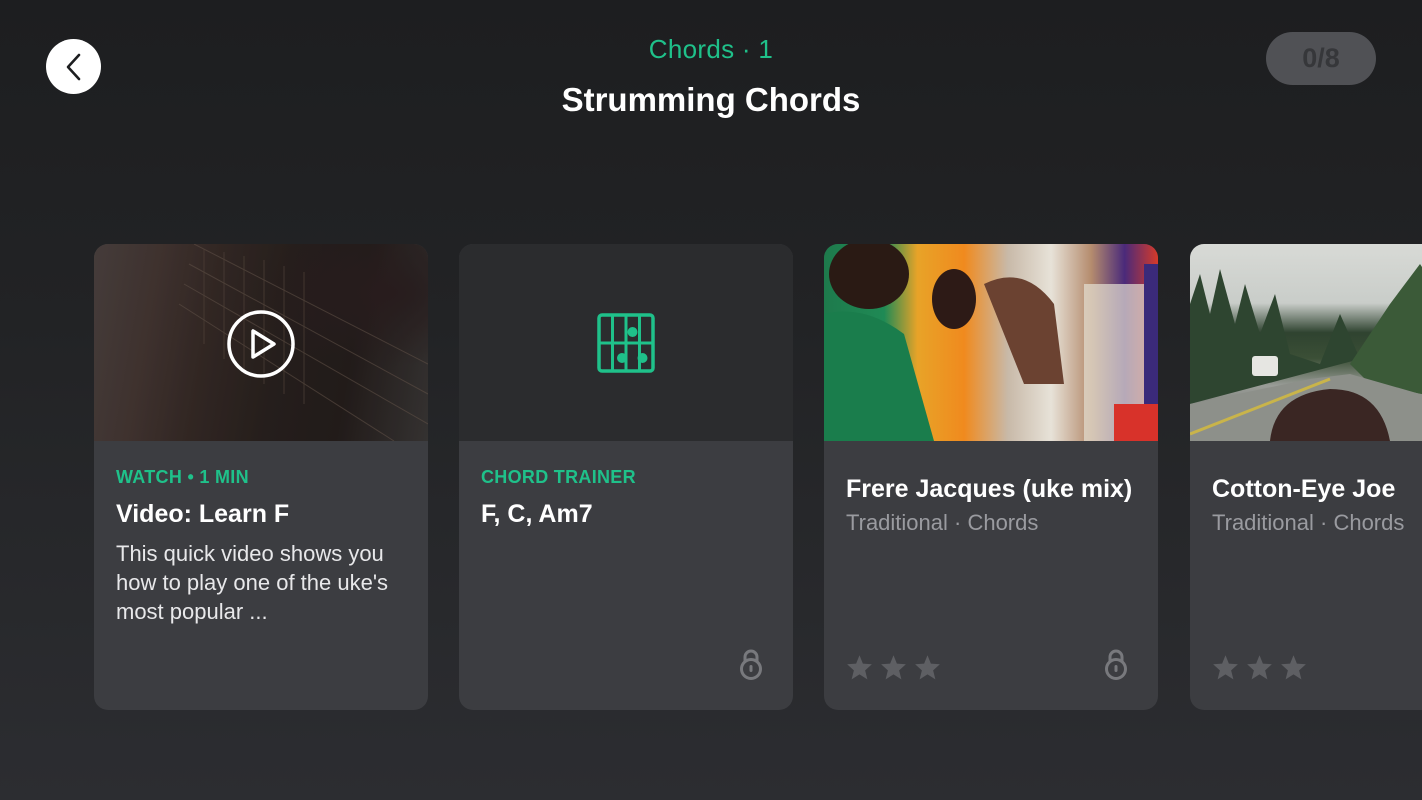  I want to click on card-title: Frere Jacques (uke mix), so click(989, 489).